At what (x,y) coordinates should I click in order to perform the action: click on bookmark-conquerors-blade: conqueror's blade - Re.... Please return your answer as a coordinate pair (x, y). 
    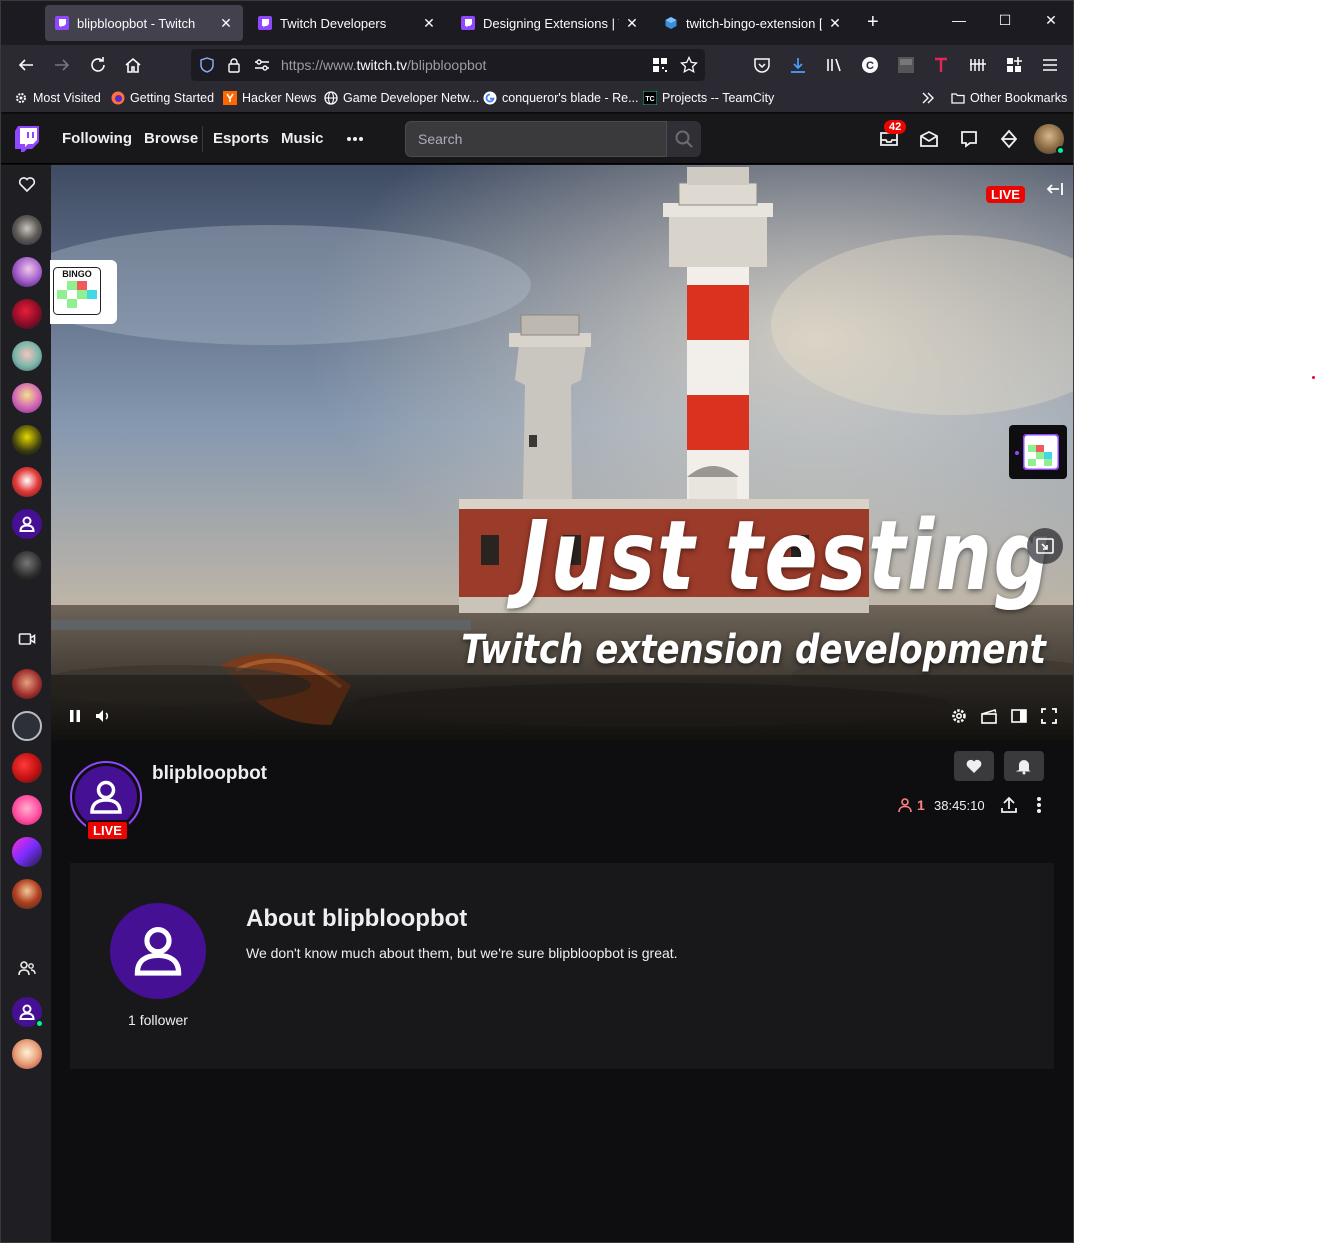
    Looking at the image, I should click on (561, 98).